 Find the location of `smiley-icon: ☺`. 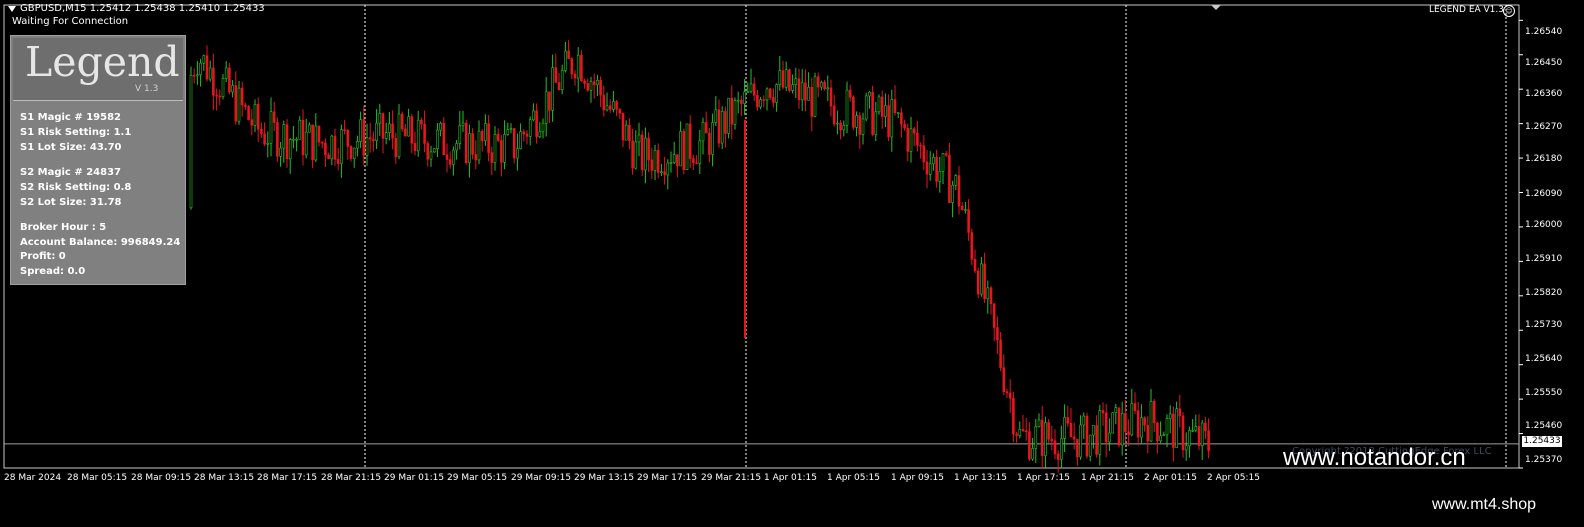

smiley-icon: ☺ is located at coordinates (1509, 11).